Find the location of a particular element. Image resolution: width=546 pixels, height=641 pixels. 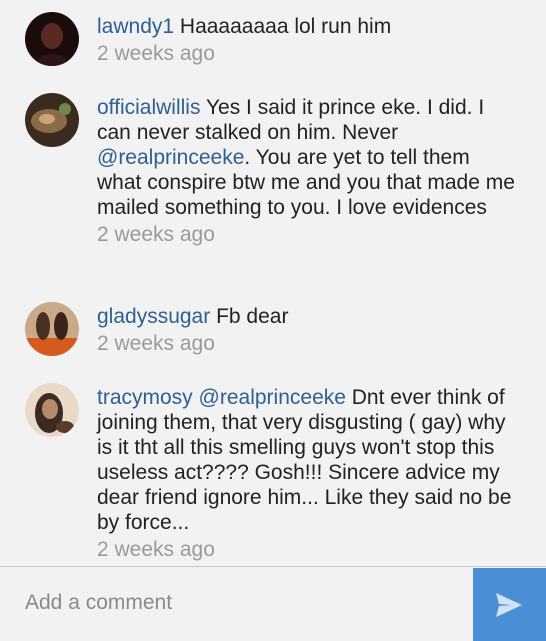

send-icon is located at coordinates (509, 605).